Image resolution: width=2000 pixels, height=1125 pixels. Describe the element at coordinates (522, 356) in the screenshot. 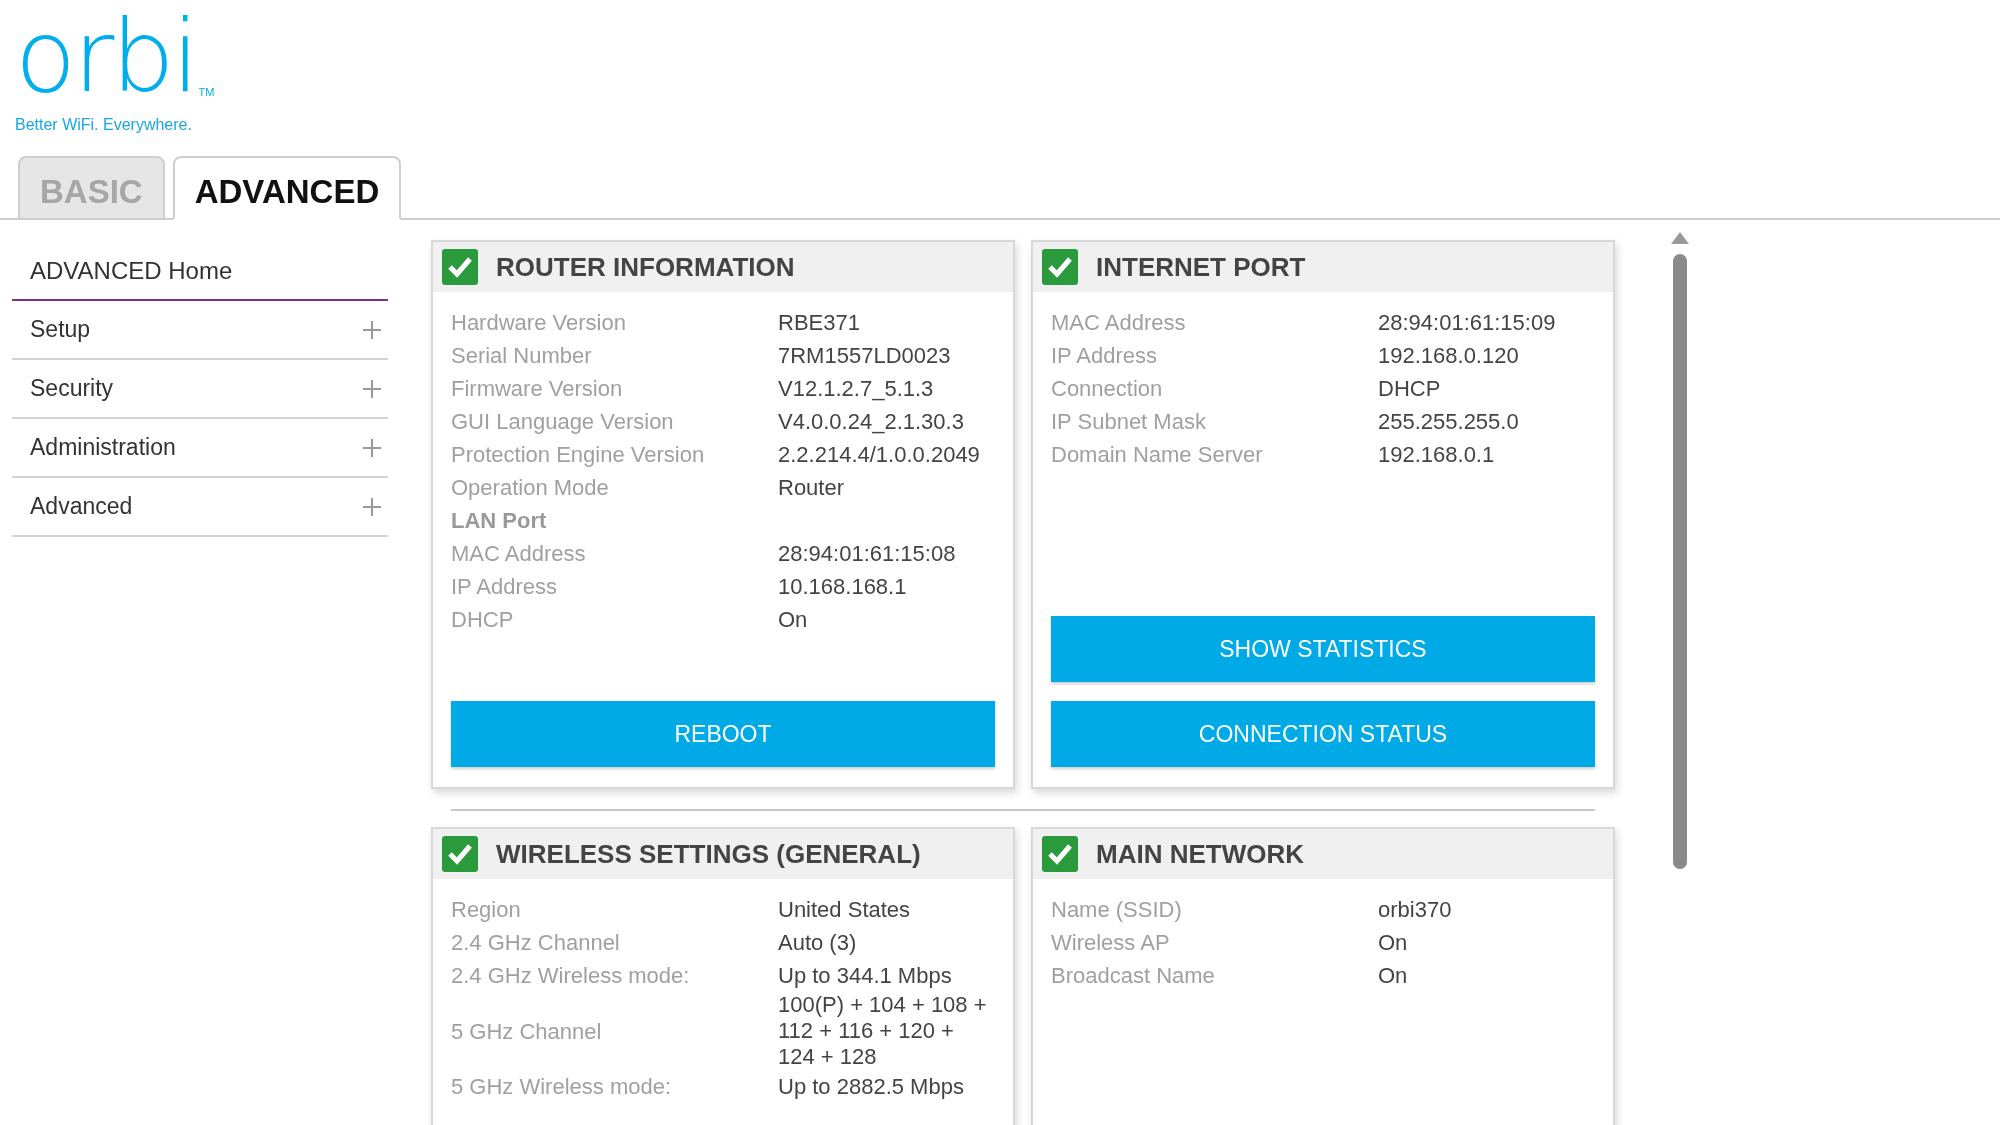

I see `field-label: Serial Number` at that location.